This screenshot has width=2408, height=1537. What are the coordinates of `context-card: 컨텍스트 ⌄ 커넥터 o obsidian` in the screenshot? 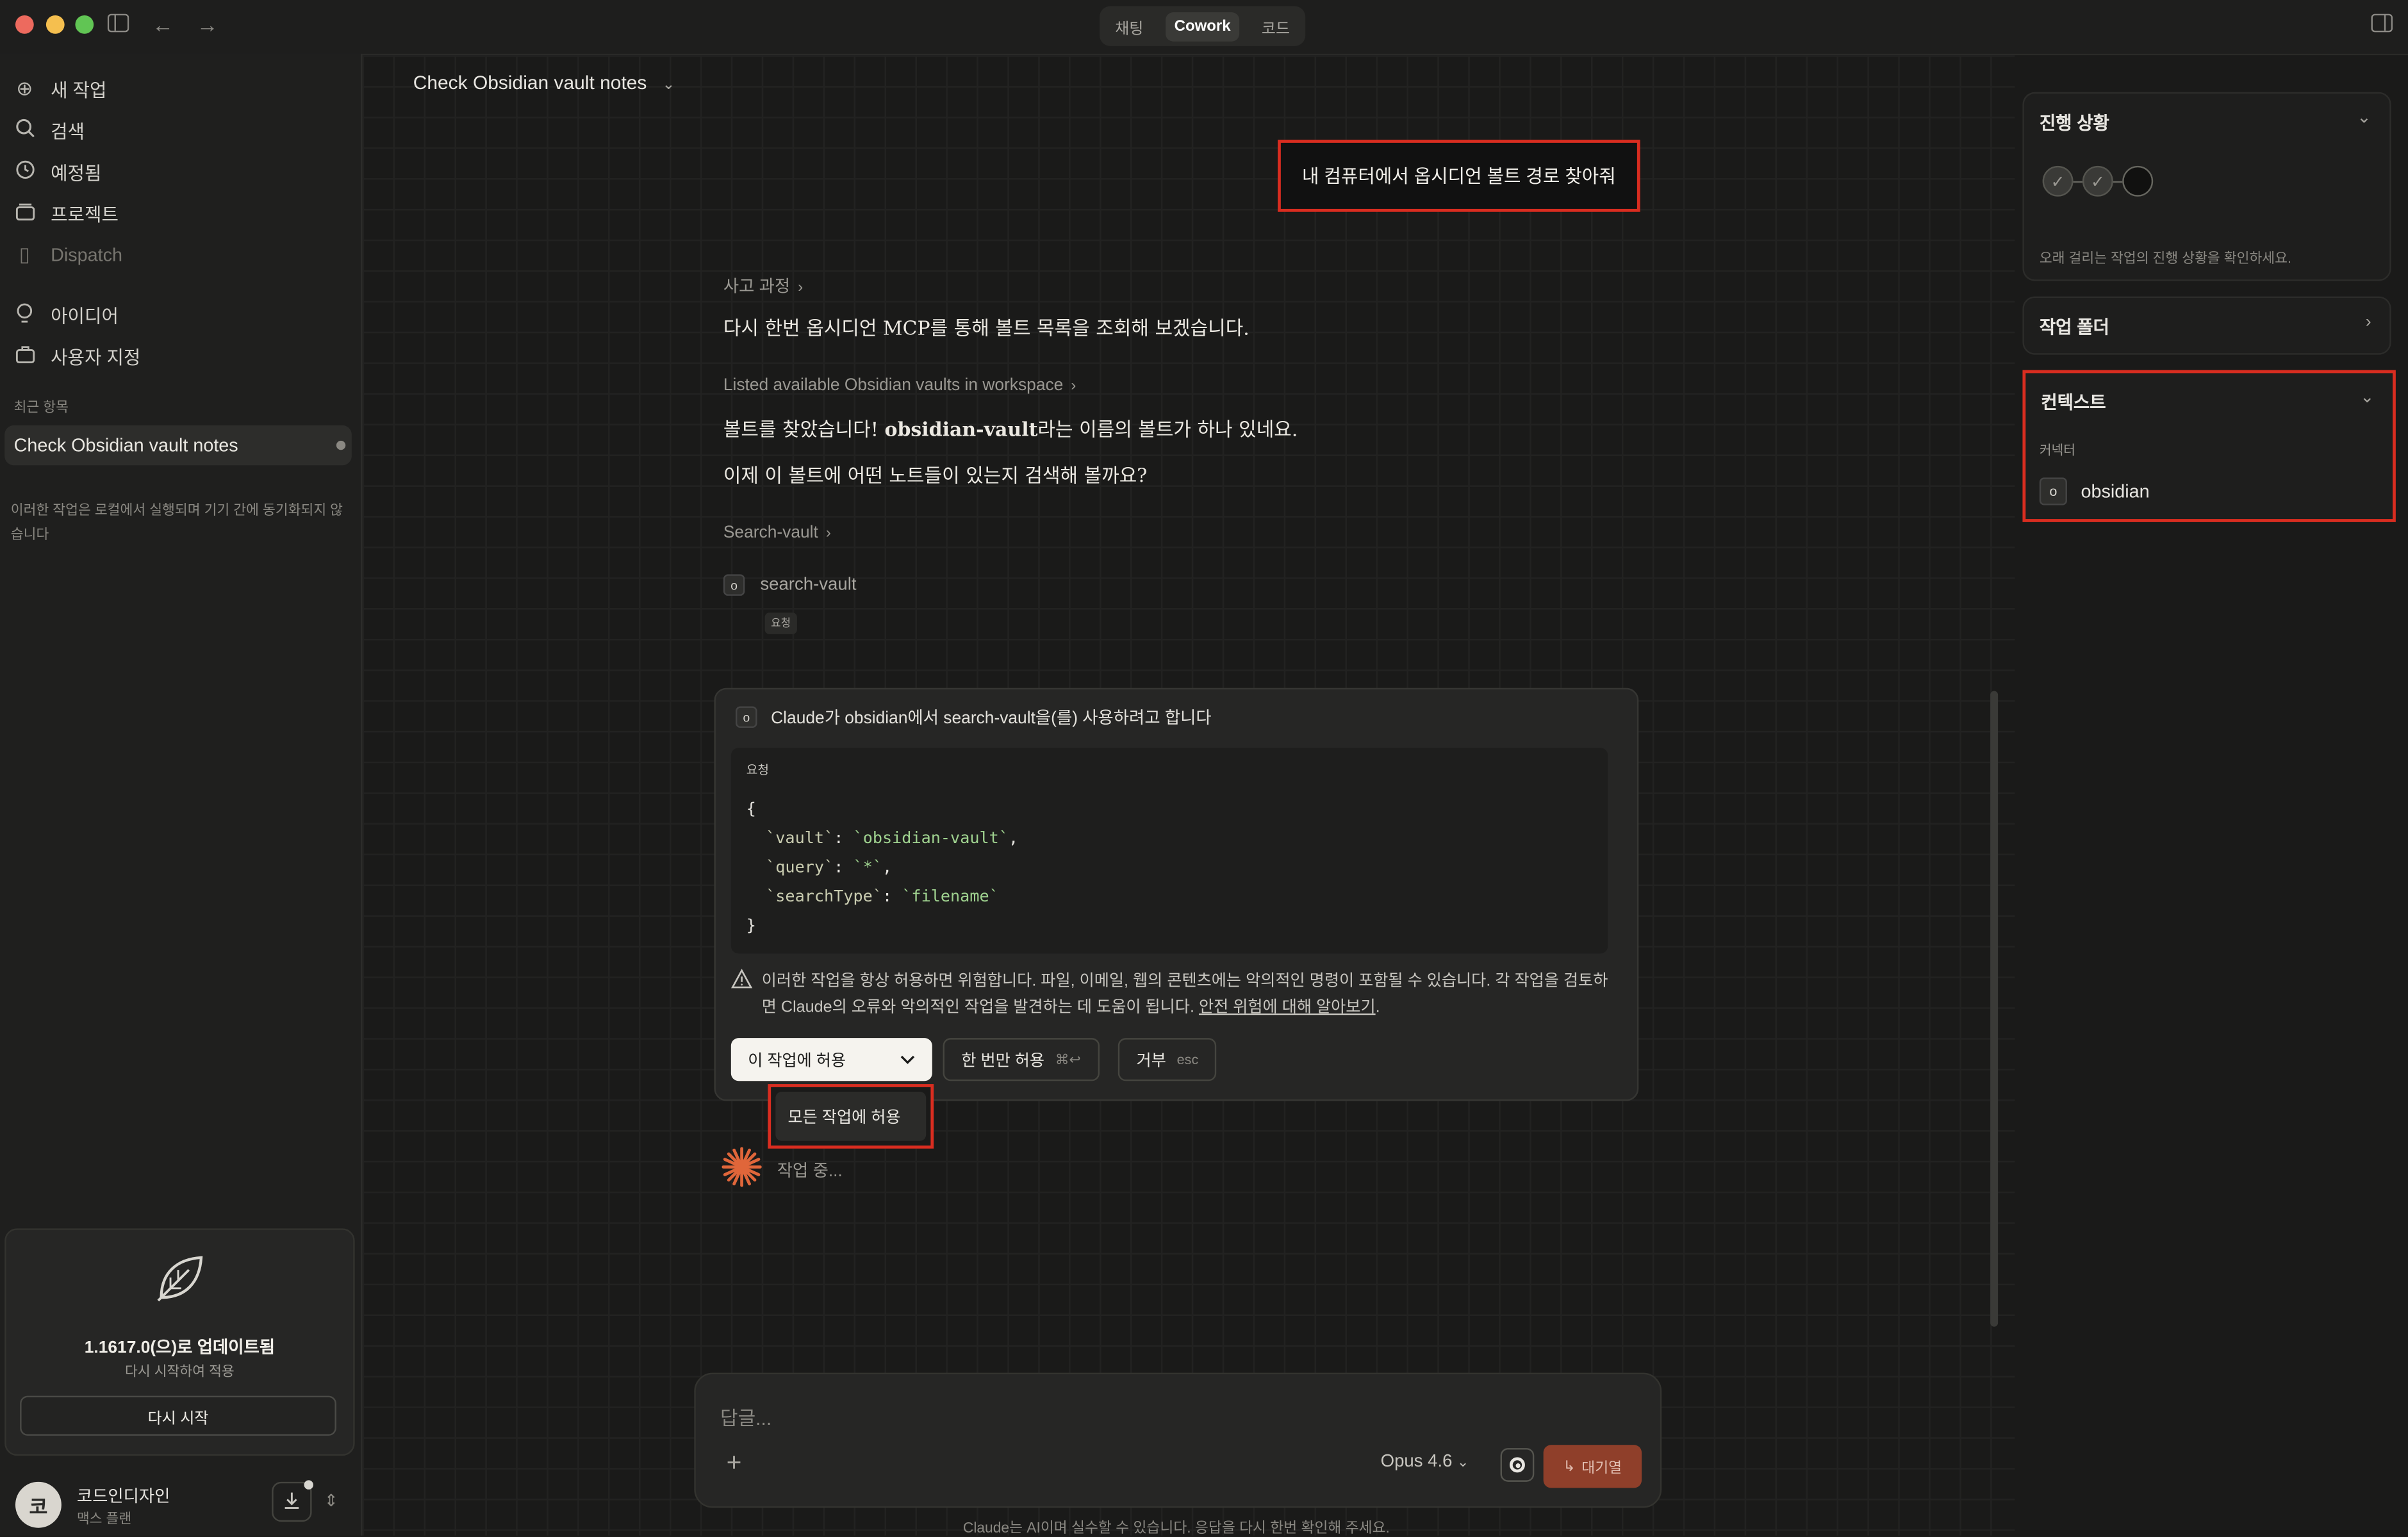 It's located at (2209, 446).